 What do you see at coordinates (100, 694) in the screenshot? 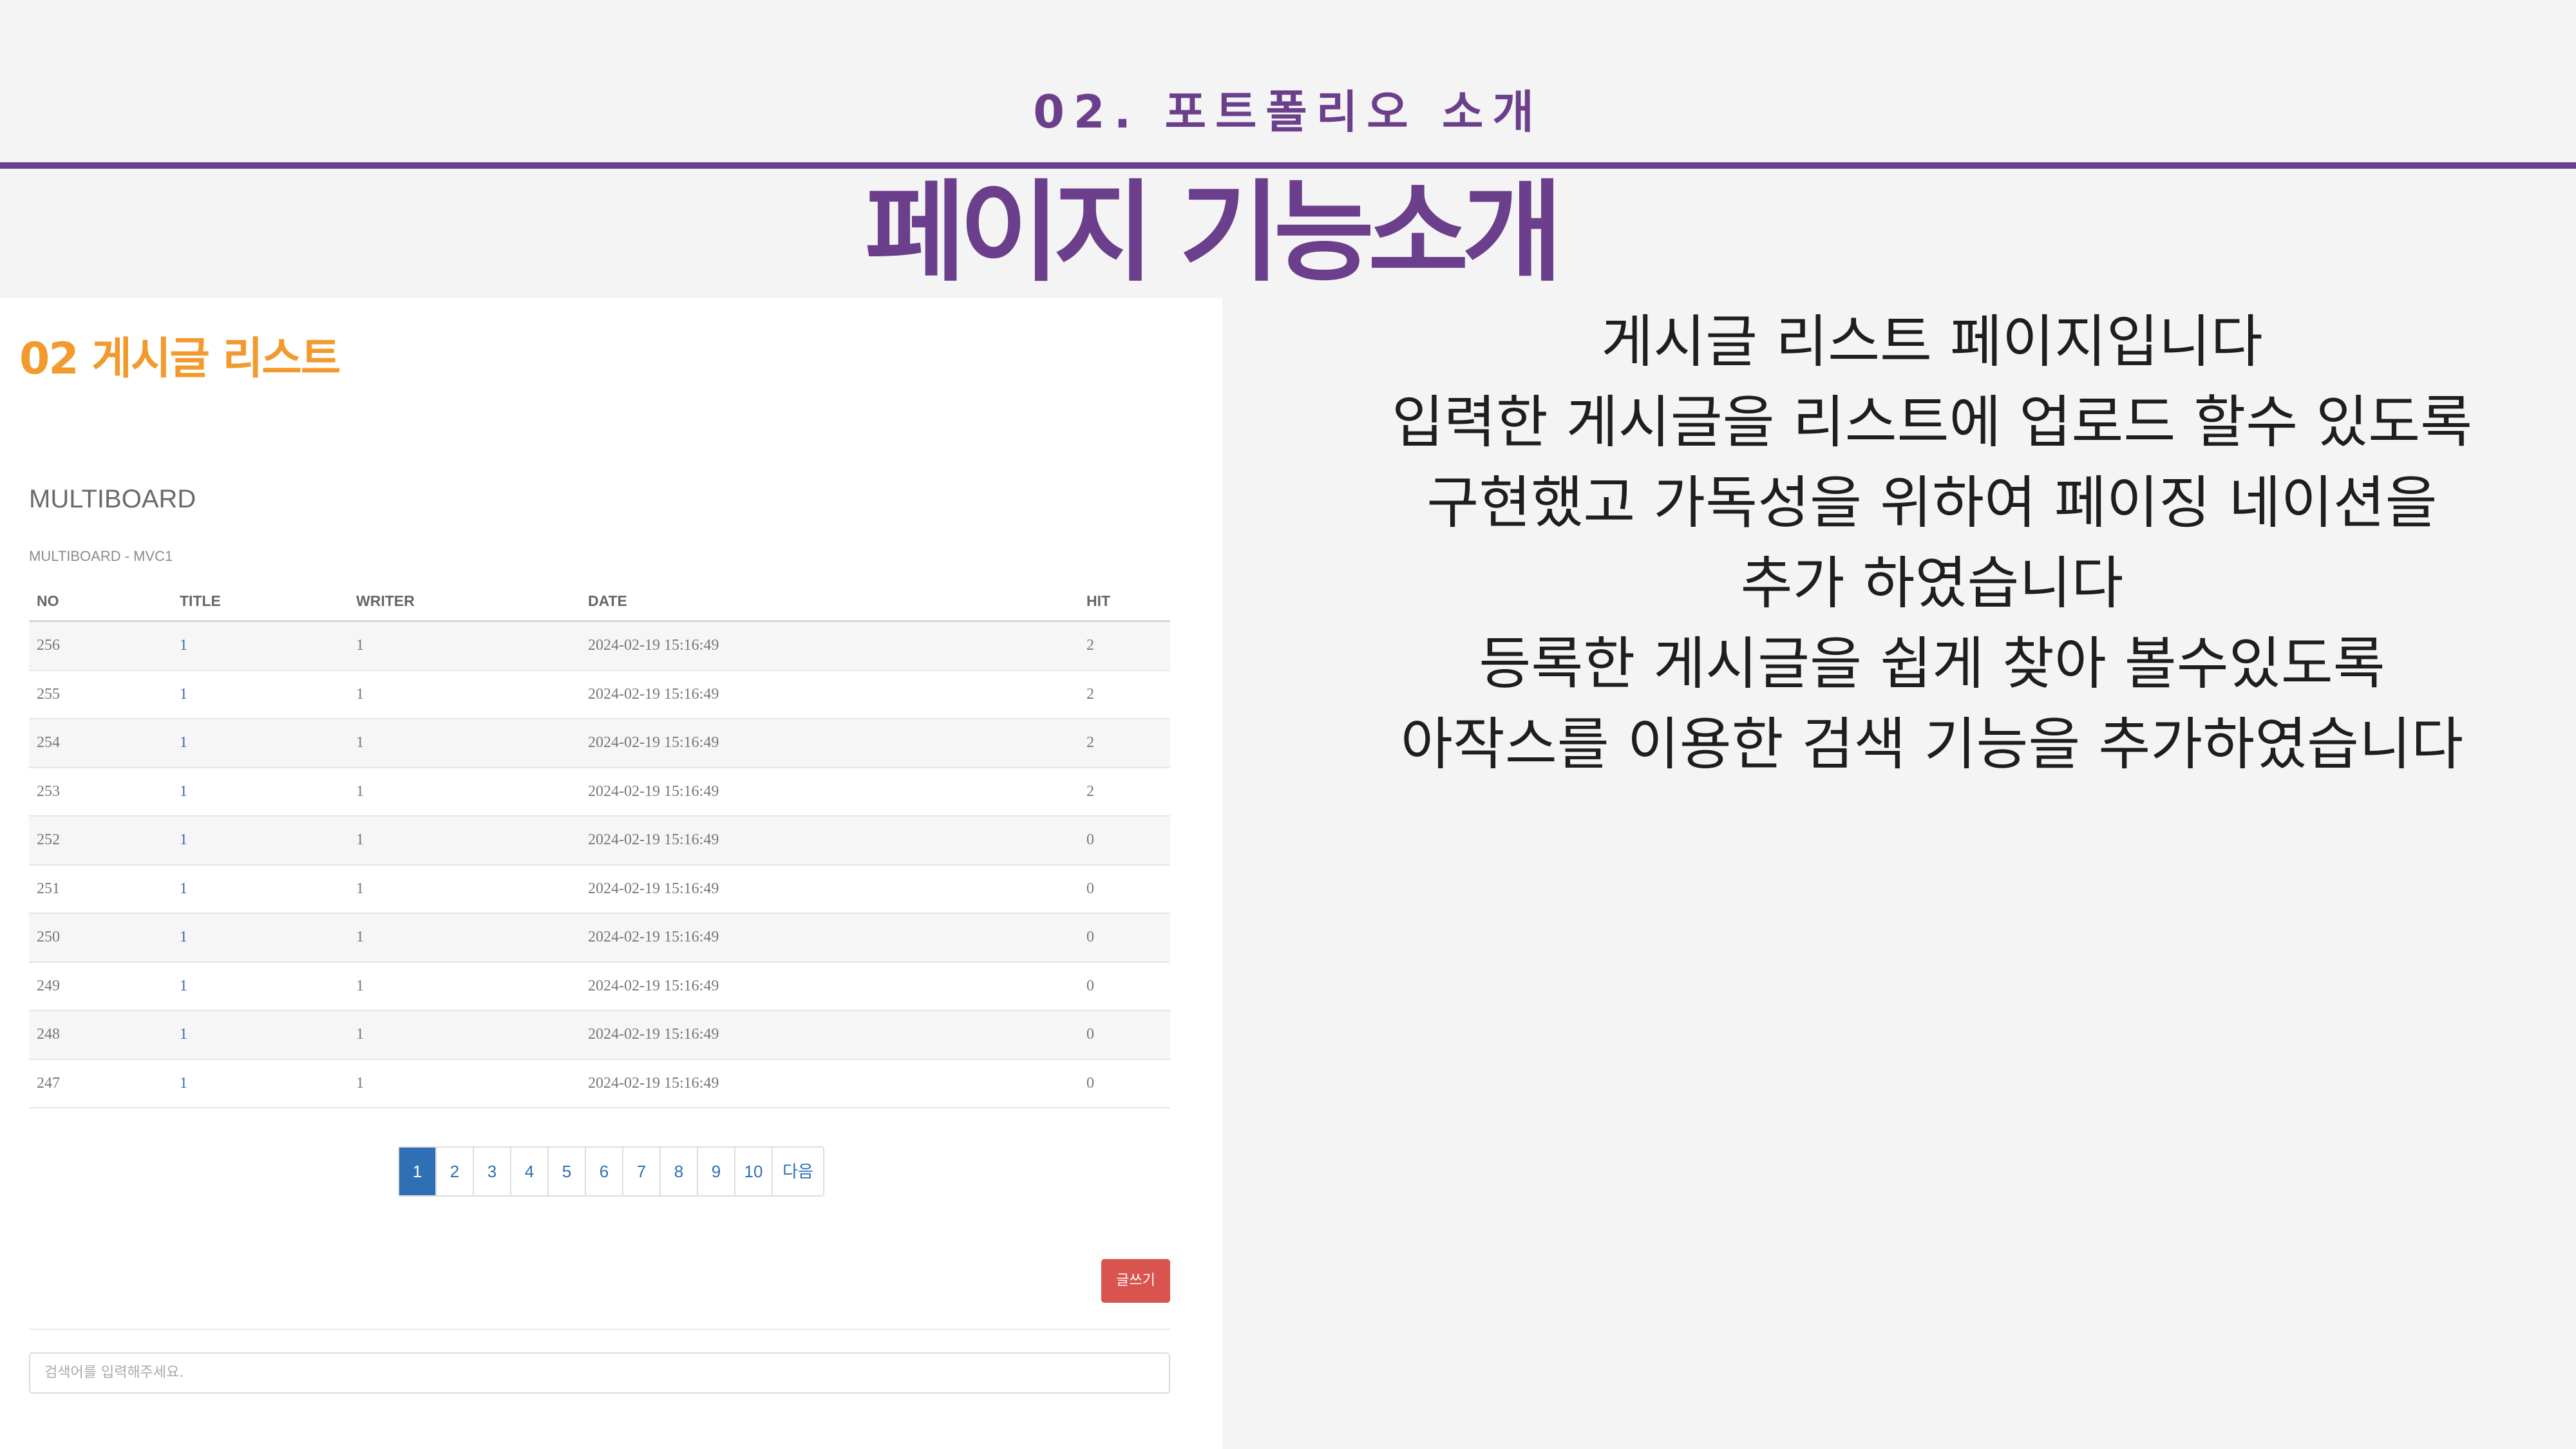
I see `cell-no: 255` at bounding box center [100, 694].